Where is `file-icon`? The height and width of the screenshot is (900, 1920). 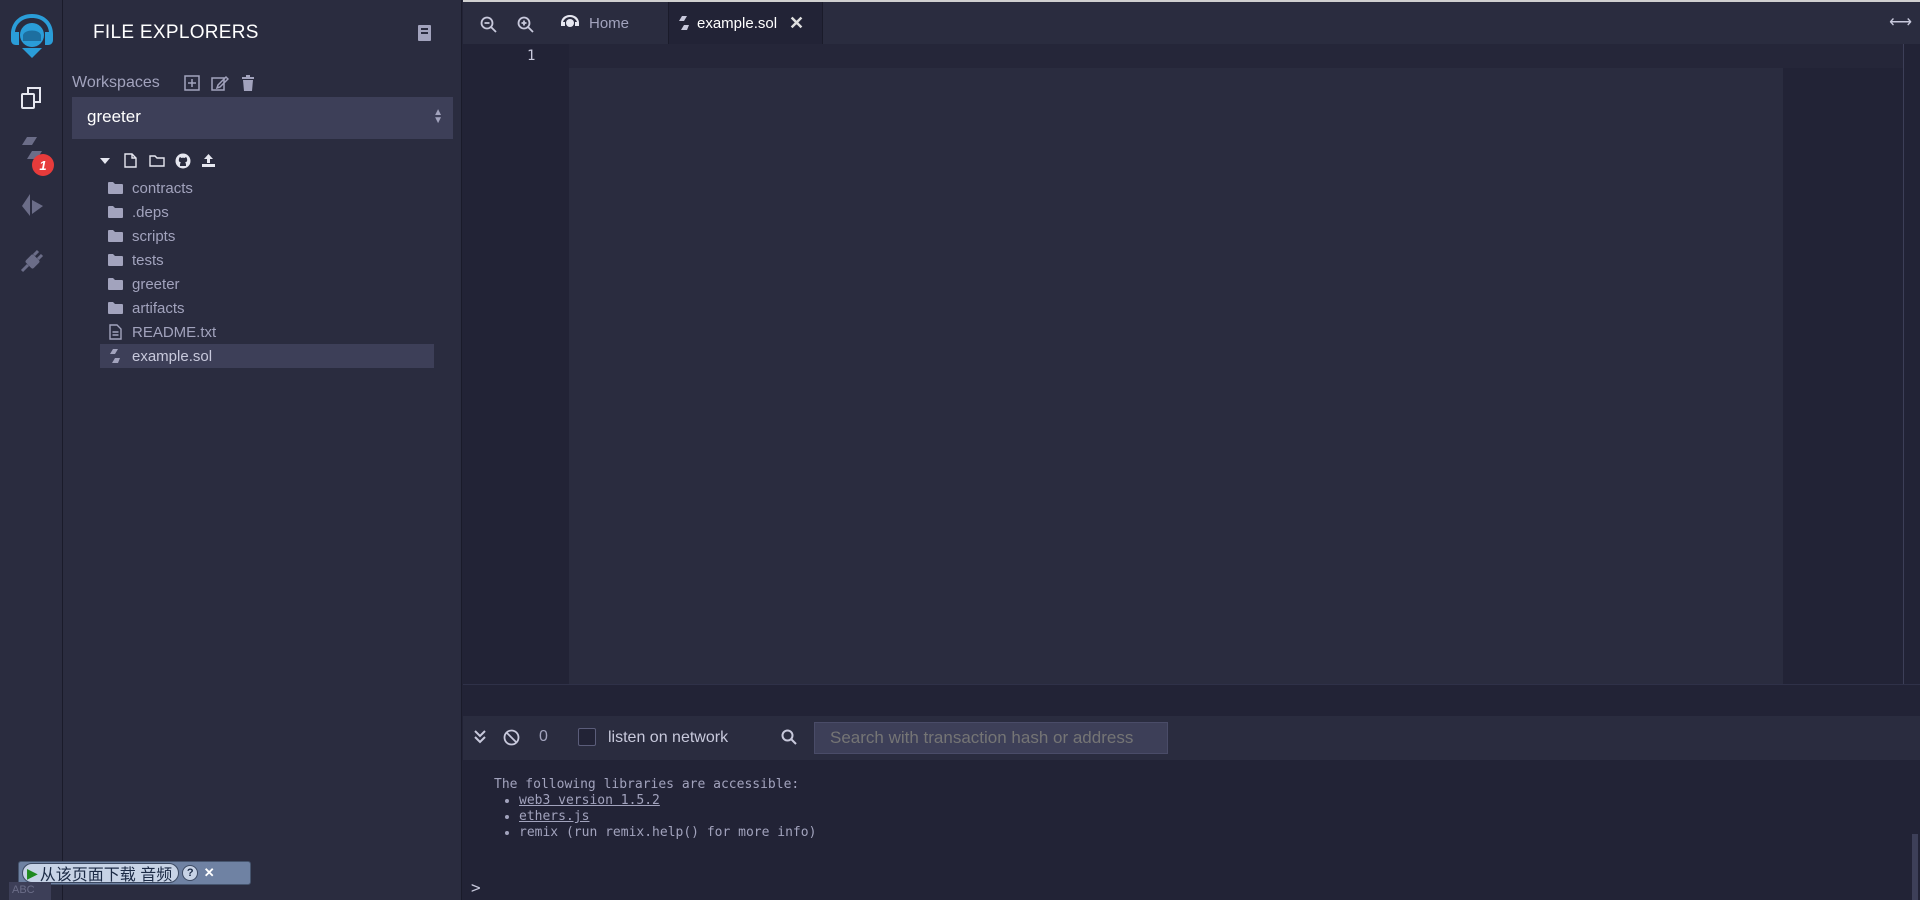 file-icon is located at coordinates (115, 332).